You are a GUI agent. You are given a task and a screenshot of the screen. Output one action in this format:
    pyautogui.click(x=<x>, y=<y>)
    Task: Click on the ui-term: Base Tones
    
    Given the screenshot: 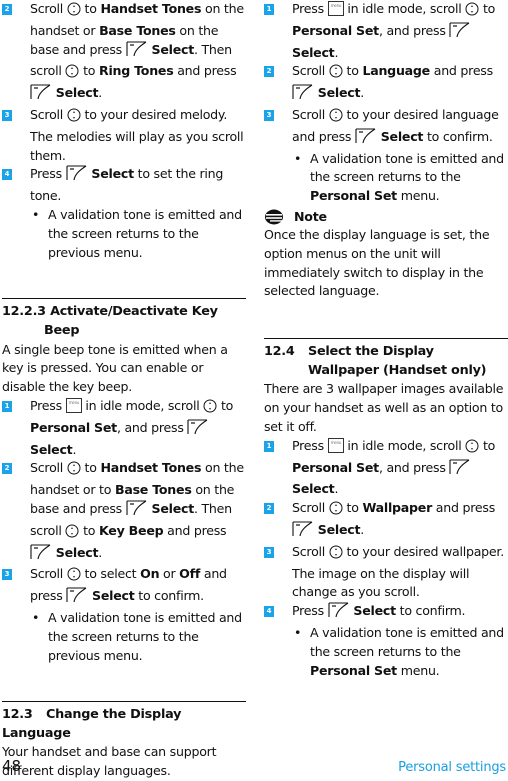 What is the action you would take?
    pyautogui.click(x=137, y=30)
    